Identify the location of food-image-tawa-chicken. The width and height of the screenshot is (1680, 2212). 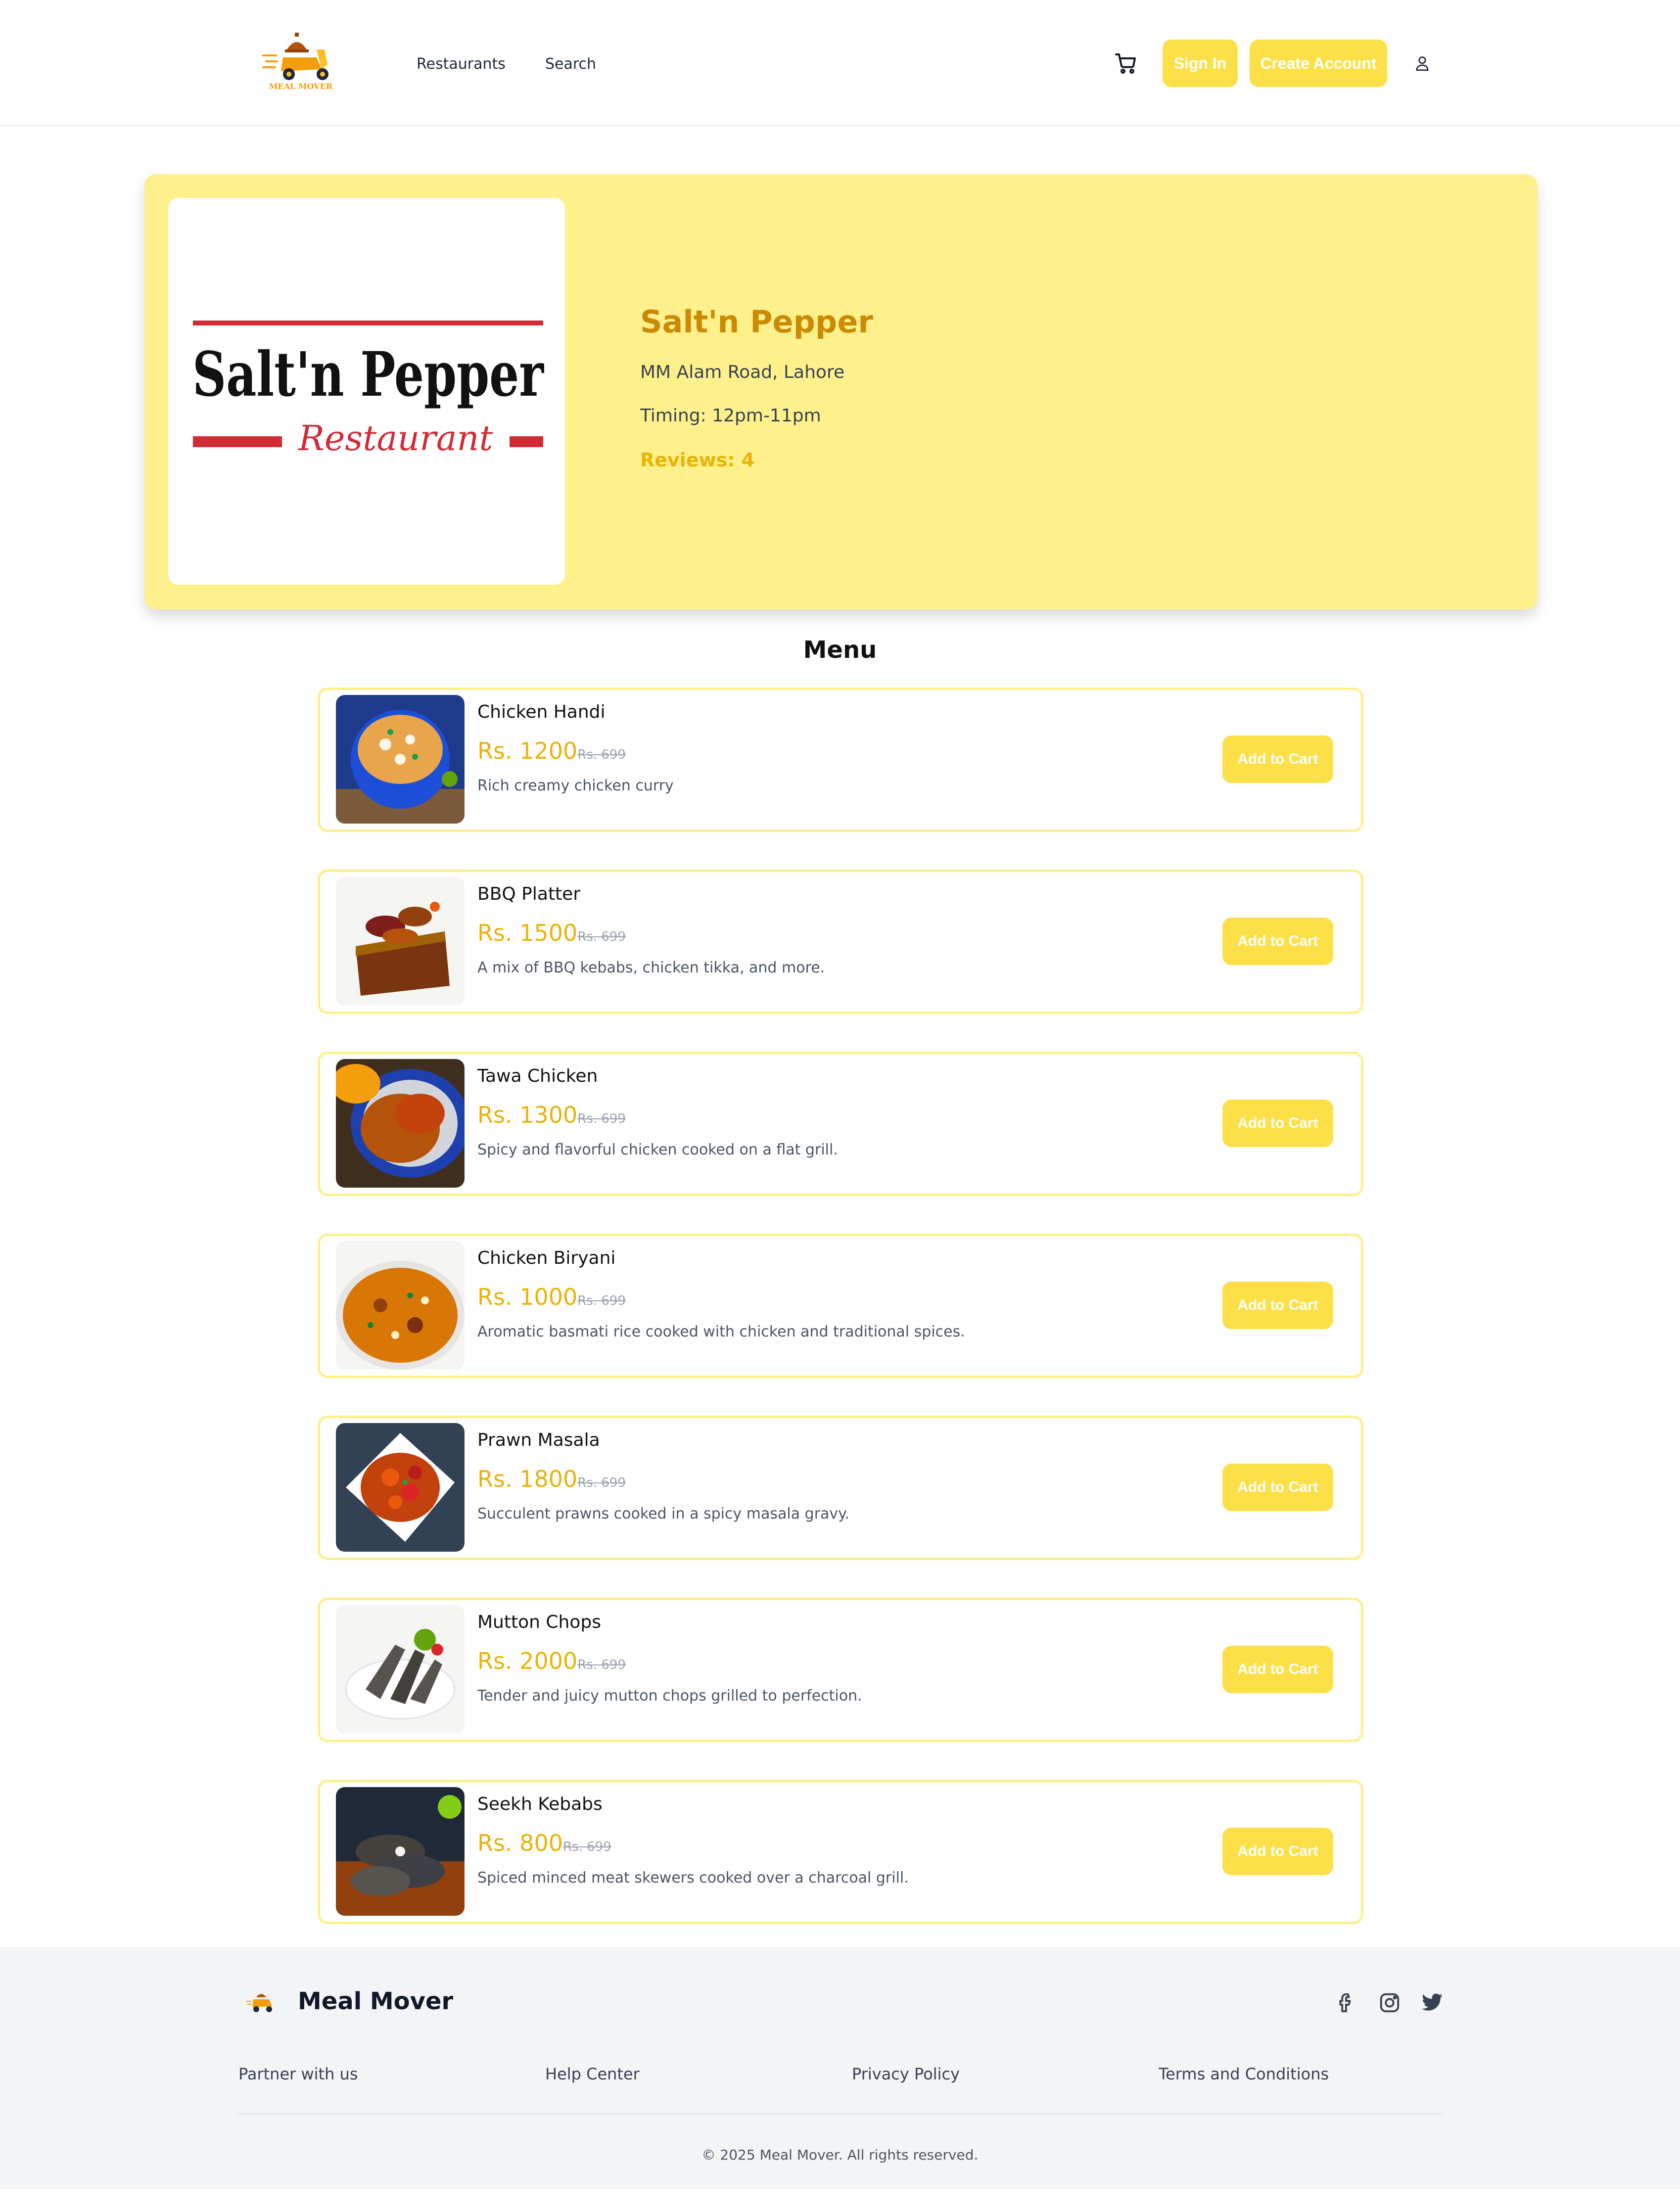
(400, 1124).